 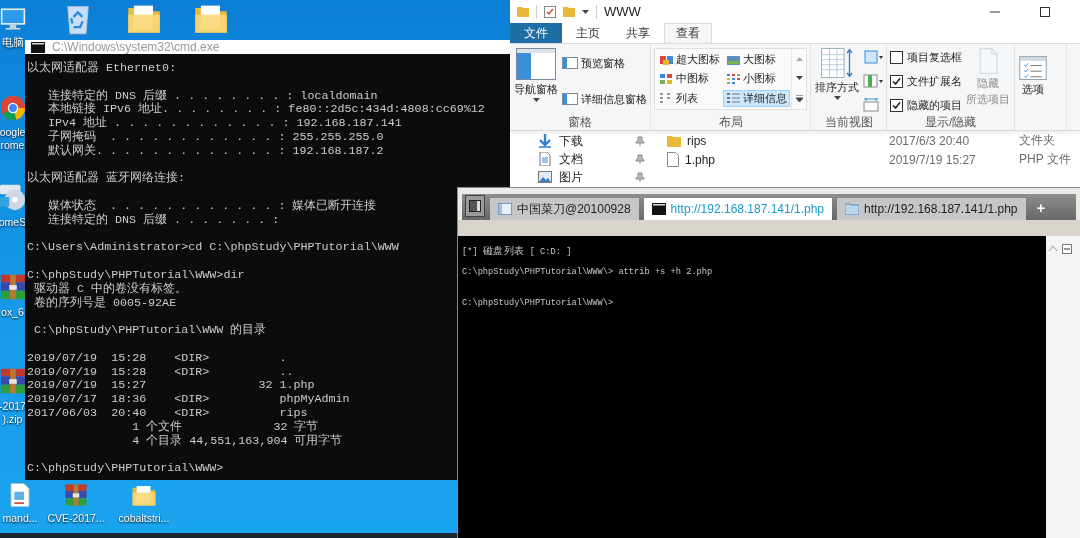 I want to click on file-row: 1.php 2019/7/19 15:27 PHP 文件, so click(x=873, y=159).